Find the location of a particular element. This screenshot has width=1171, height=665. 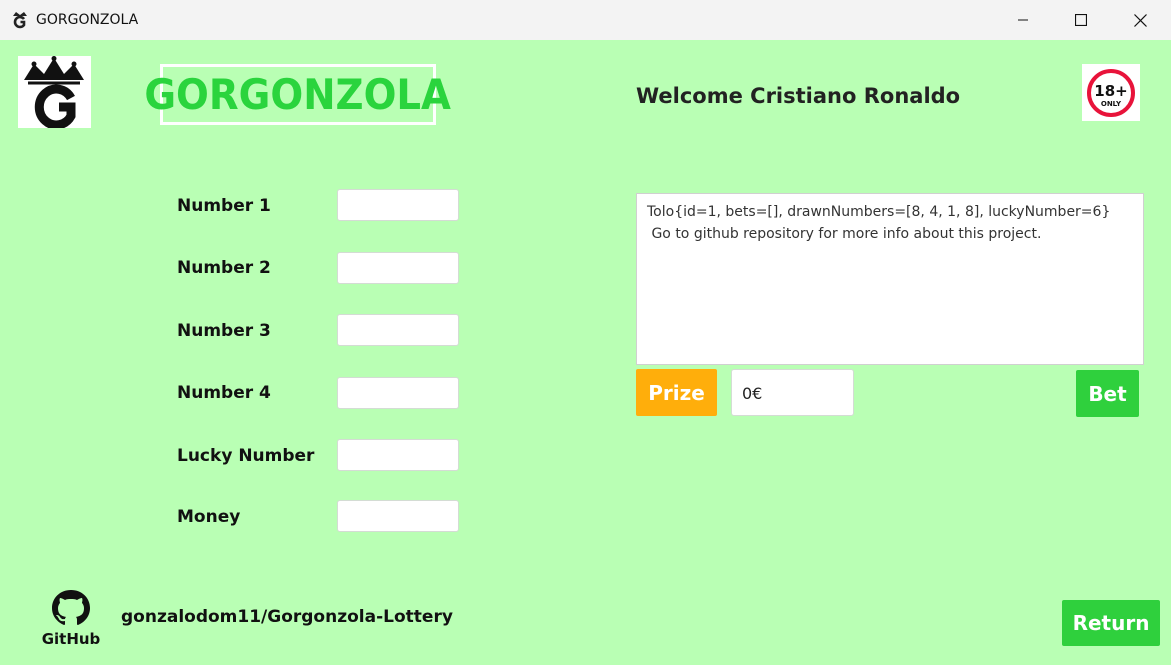

welcome-message: Welcome Cristiano Ronaldo is located at coordinates (798, 96).